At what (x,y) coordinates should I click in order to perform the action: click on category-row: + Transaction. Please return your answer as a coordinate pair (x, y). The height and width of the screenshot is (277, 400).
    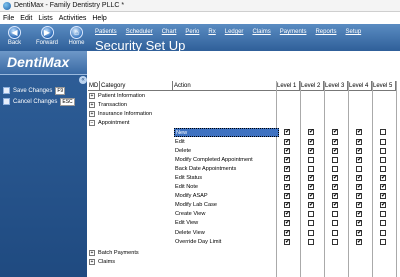
    Looking at the image, I should click on (244, 105).